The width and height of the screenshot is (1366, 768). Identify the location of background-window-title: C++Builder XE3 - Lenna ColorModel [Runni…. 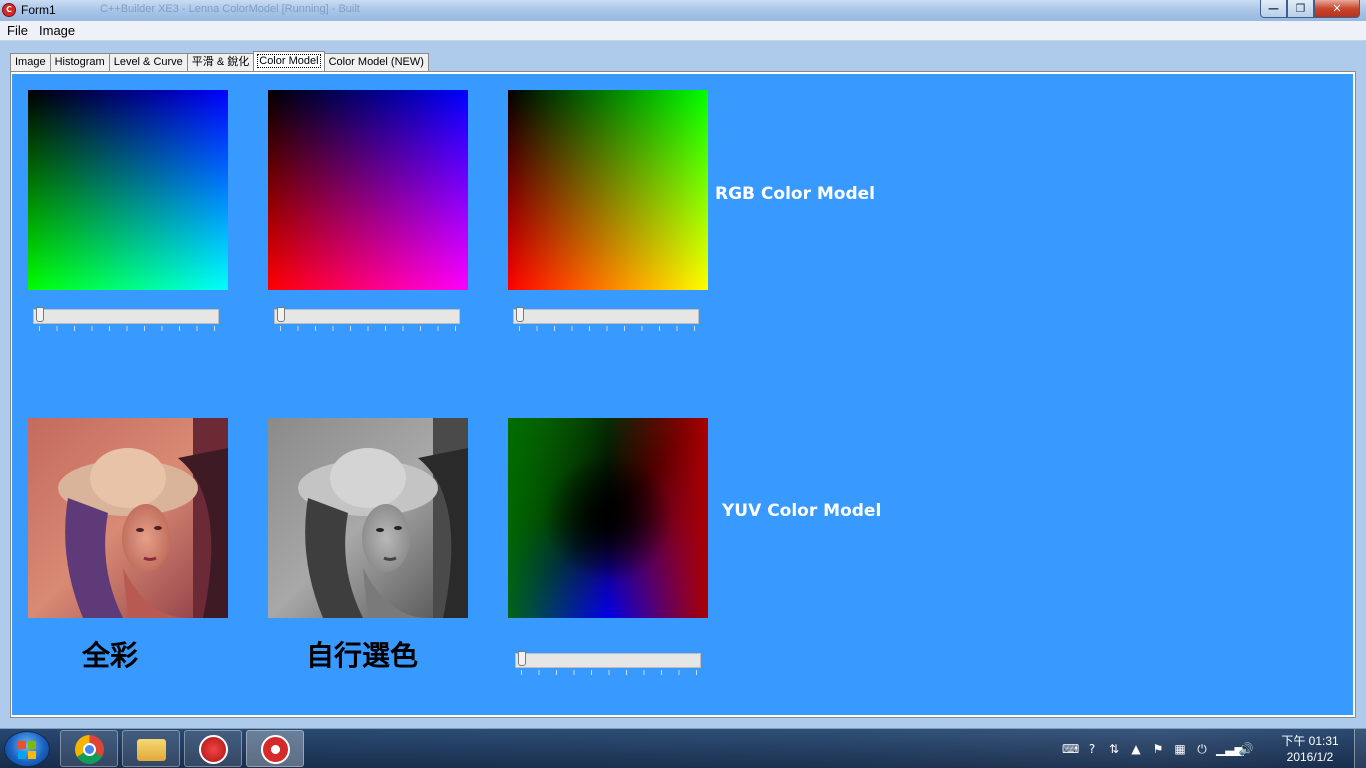
(230, 9).